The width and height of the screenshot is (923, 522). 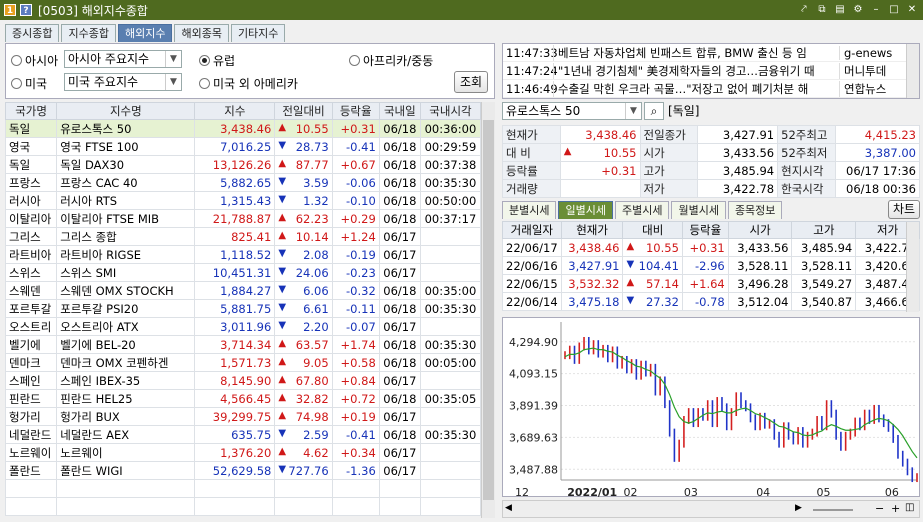 What do you see at coordinates (833, 510) in the screenshot?
I see `zoom-slider` at bounding box center [833, 510].